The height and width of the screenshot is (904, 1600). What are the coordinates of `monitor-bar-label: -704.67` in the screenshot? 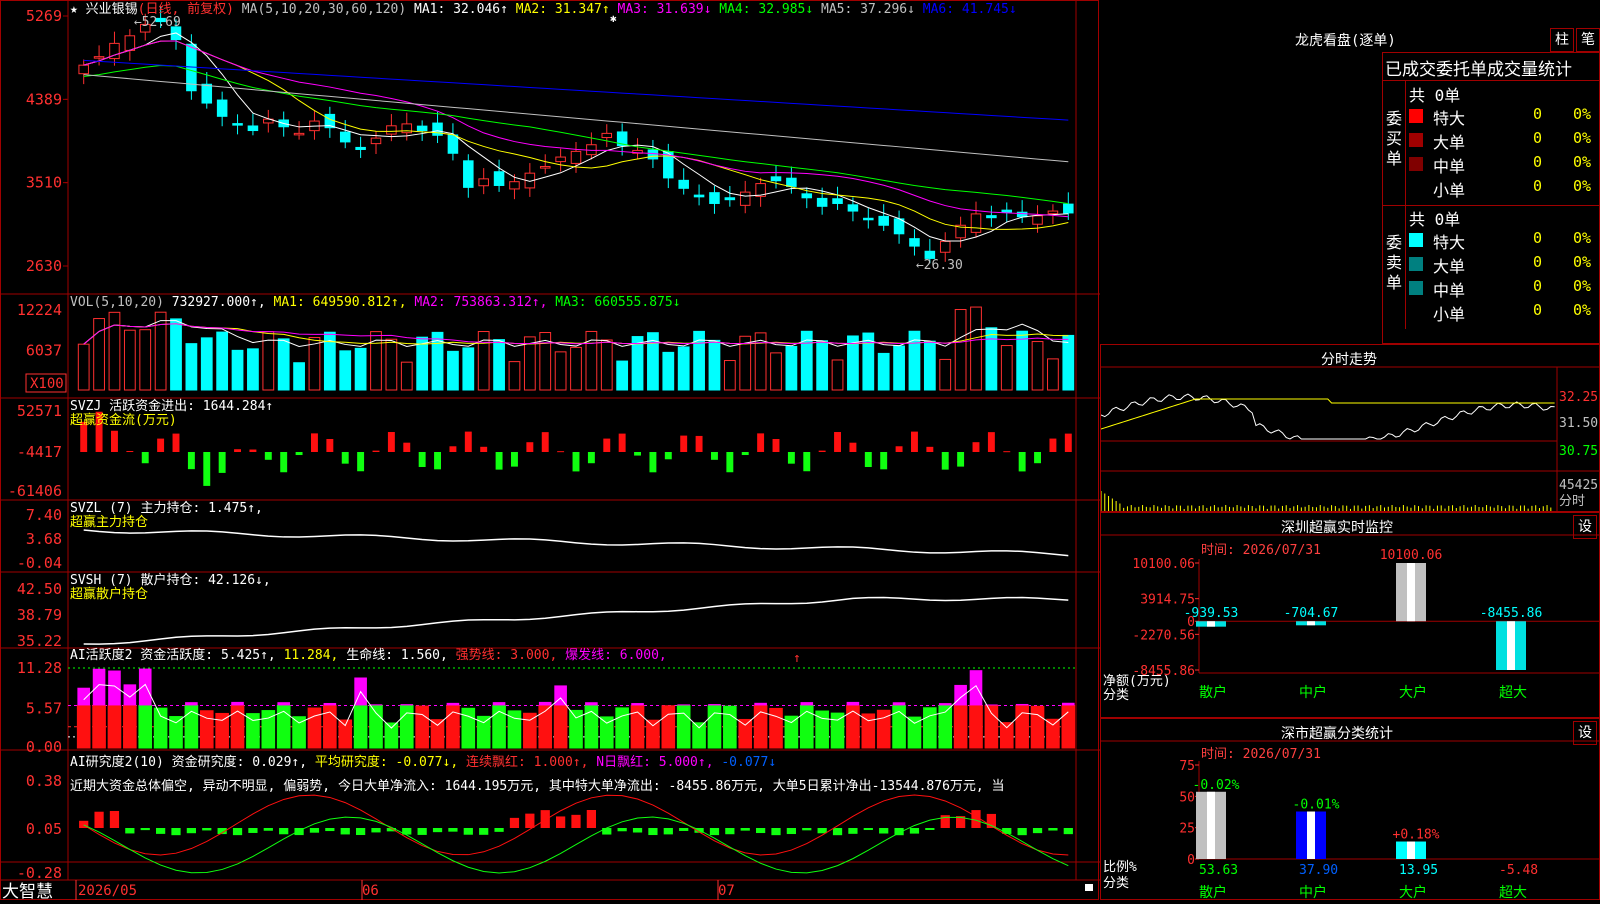 It's located at (1311, 613).